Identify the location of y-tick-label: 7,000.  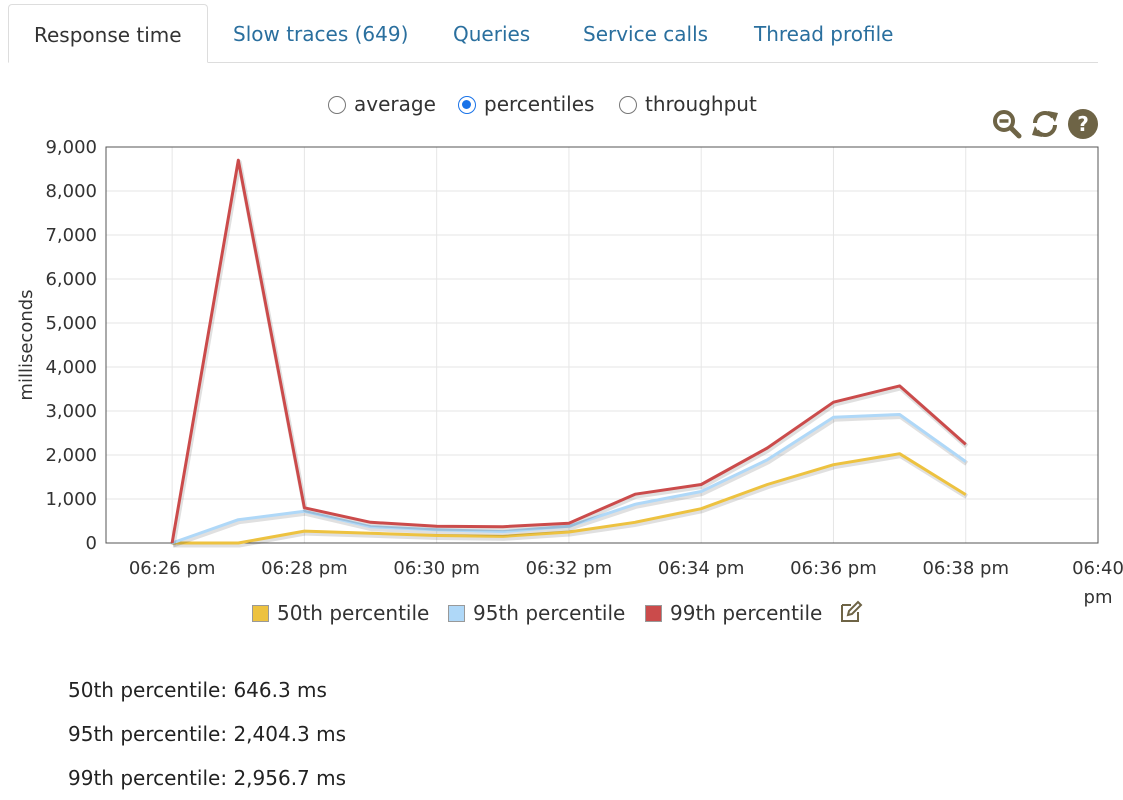
(71, 235).